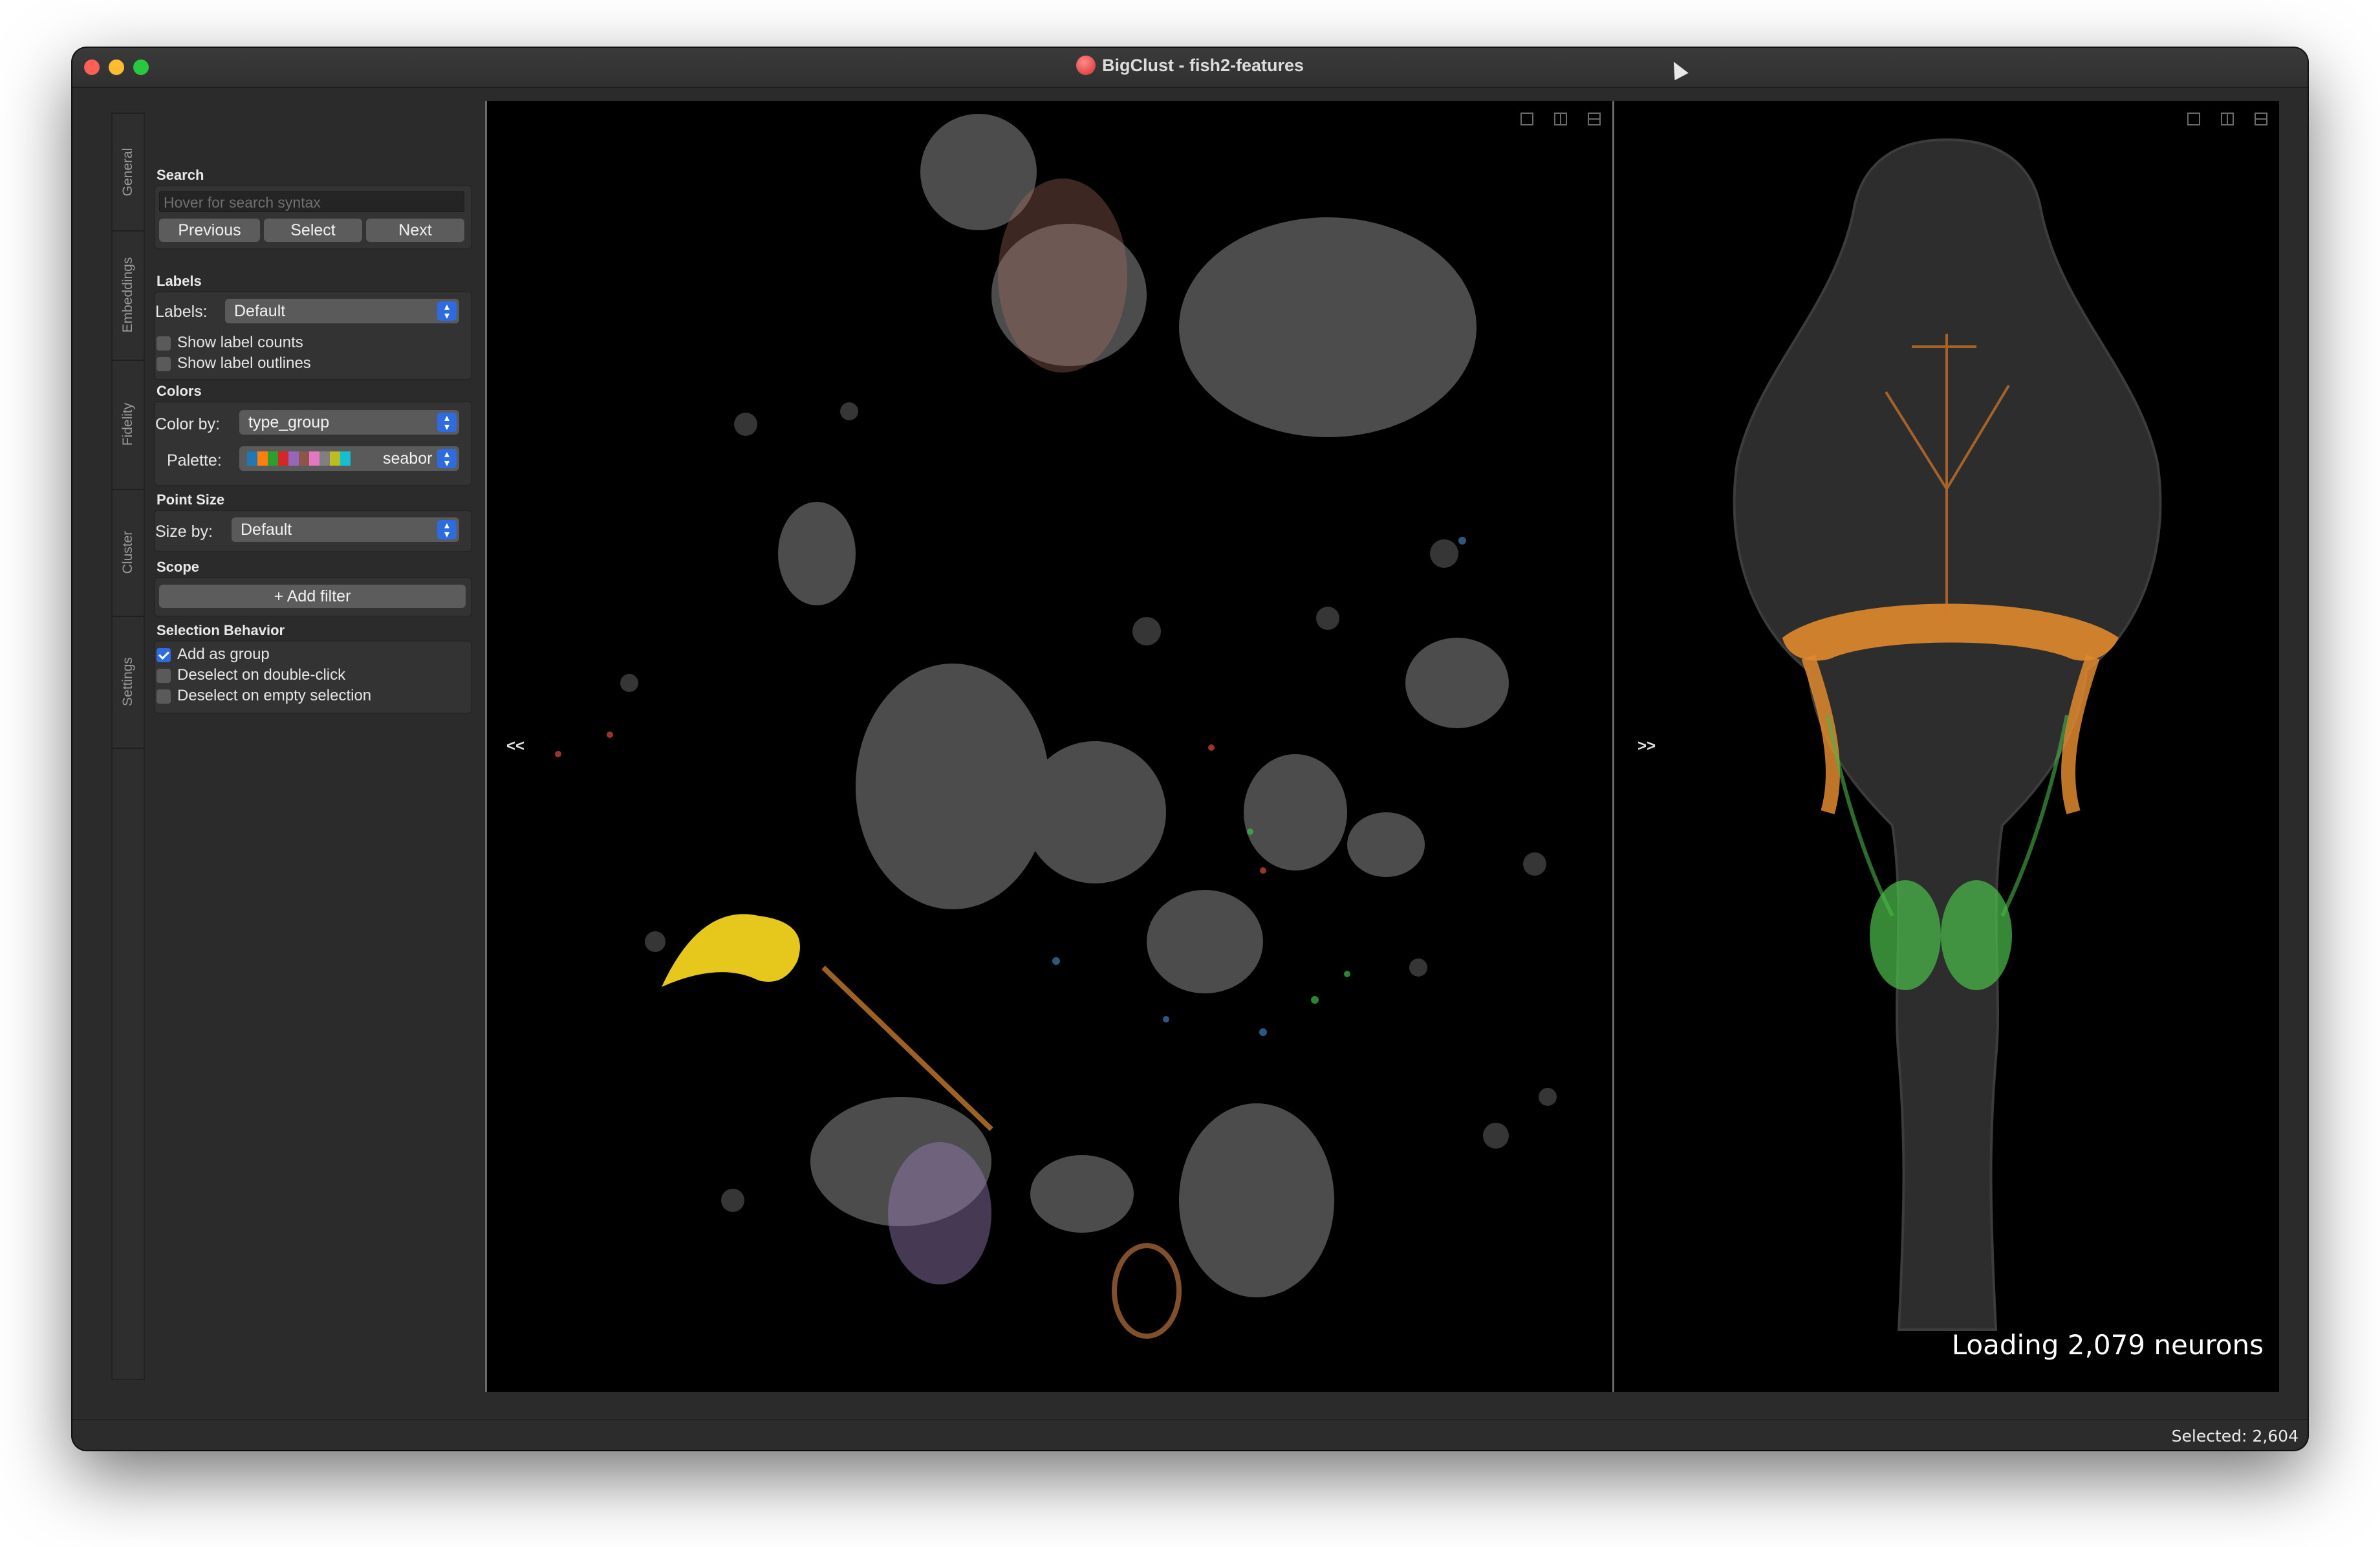 This screenshot has height=1547, width=2380. Describe the element at coordinates (164, 364) in the screenshot. I see `show-label-outlines-checkbox` at that location.